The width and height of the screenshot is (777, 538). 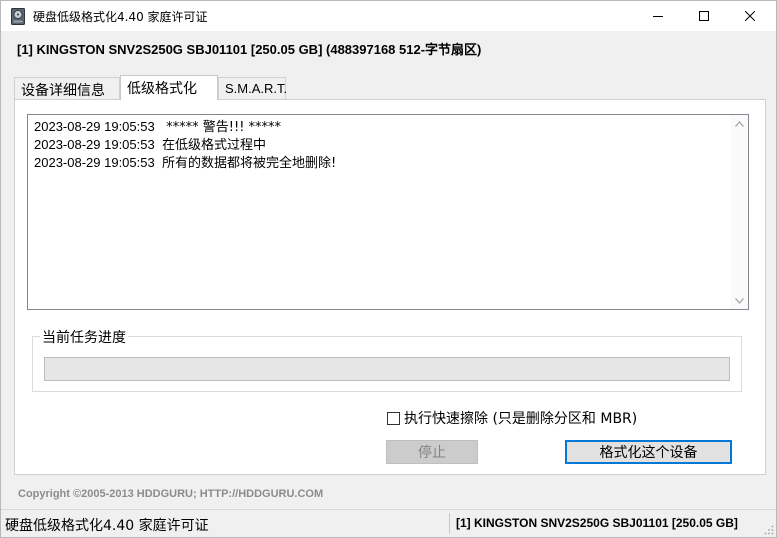 I want to click on quick-wipe-label: 执行快速擦除 (只是删除分区和 MBR), so click(x=520, y=418).